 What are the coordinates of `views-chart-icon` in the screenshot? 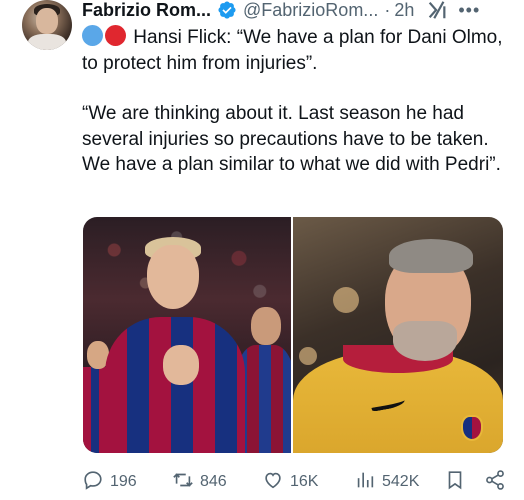 It's located at (365, 482).